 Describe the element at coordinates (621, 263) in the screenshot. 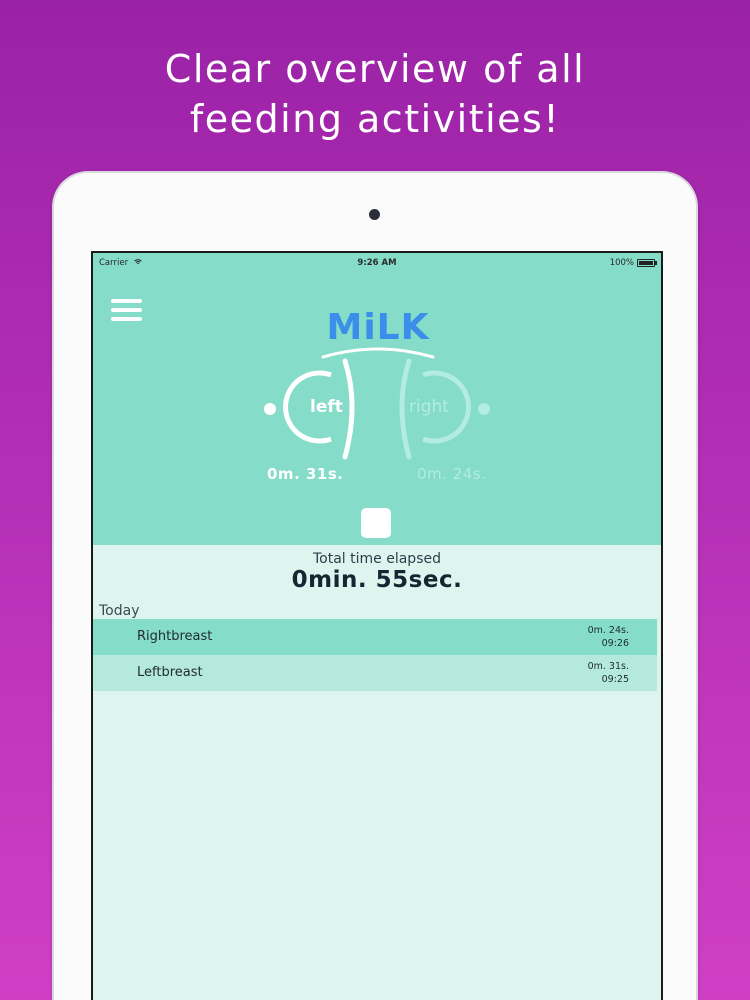

I see `battery-percent: 100%` at that location.